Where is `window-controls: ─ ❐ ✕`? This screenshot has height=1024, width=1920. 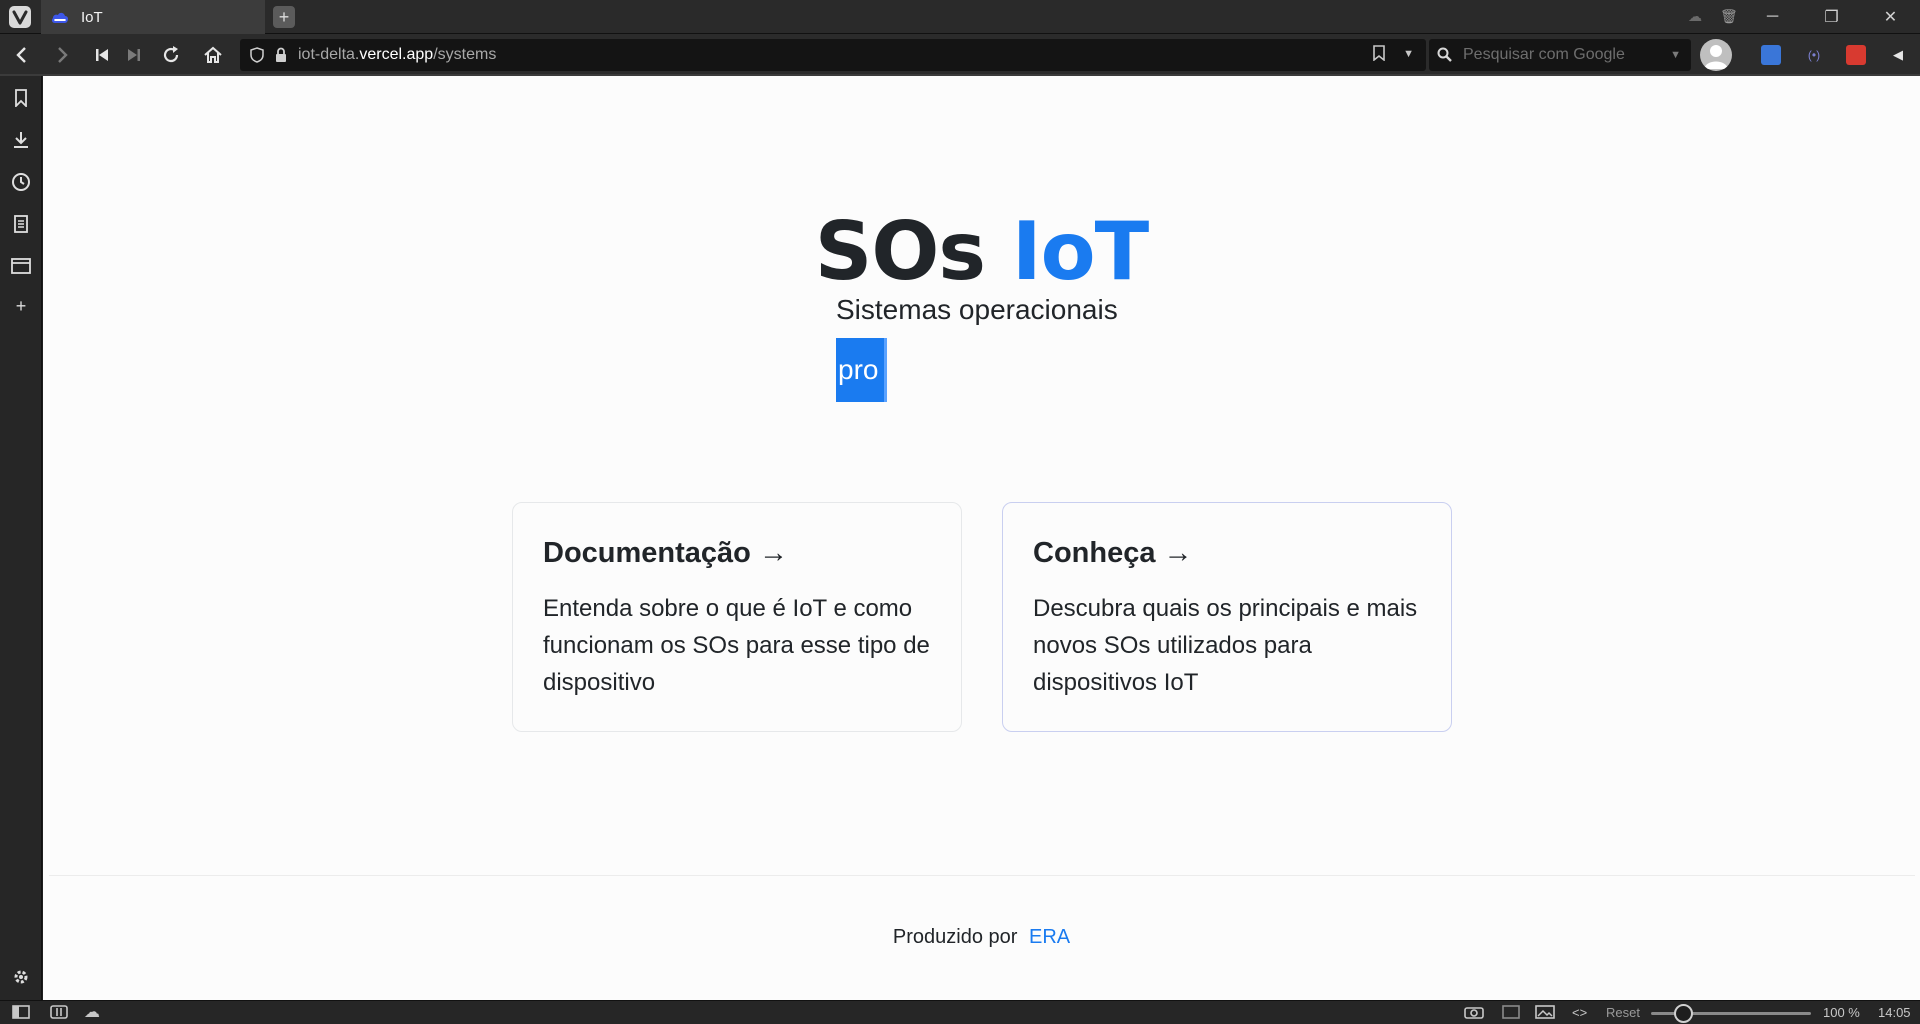 window-controls: ─ ❐ ✕ is located at coordinates (1831, 17).